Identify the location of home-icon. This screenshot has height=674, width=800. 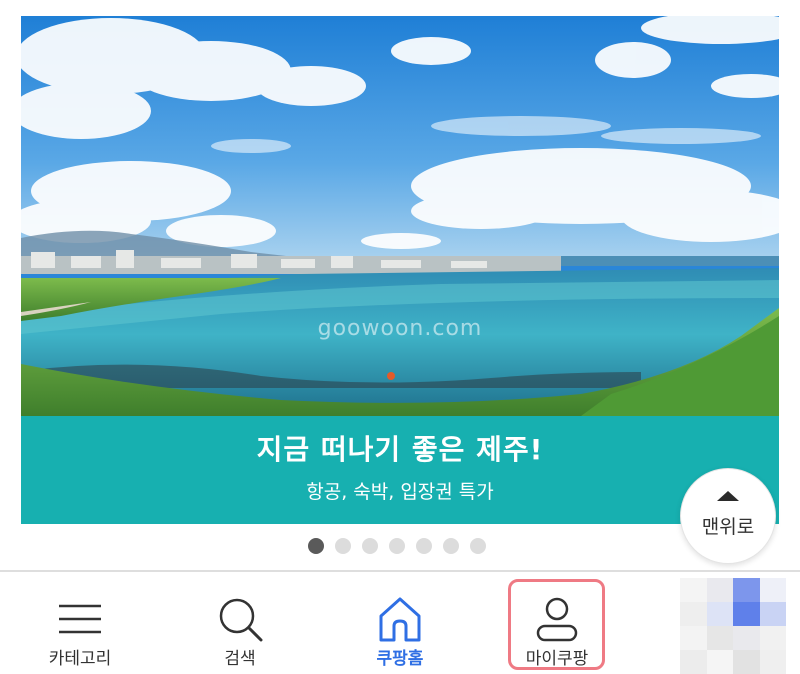
(400, 619).